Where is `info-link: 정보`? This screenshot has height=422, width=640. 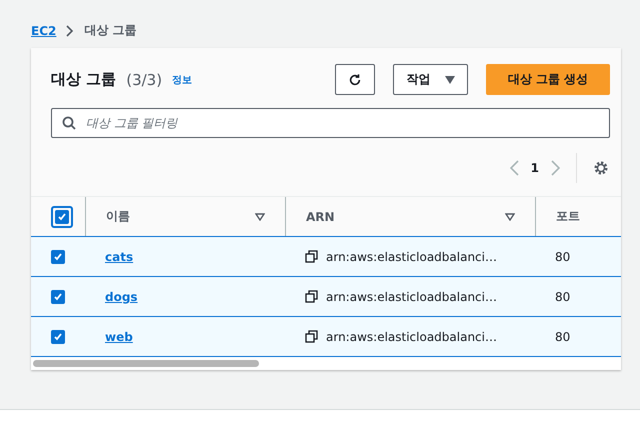 info-link: 정보 is located at coordinates (182, 79).